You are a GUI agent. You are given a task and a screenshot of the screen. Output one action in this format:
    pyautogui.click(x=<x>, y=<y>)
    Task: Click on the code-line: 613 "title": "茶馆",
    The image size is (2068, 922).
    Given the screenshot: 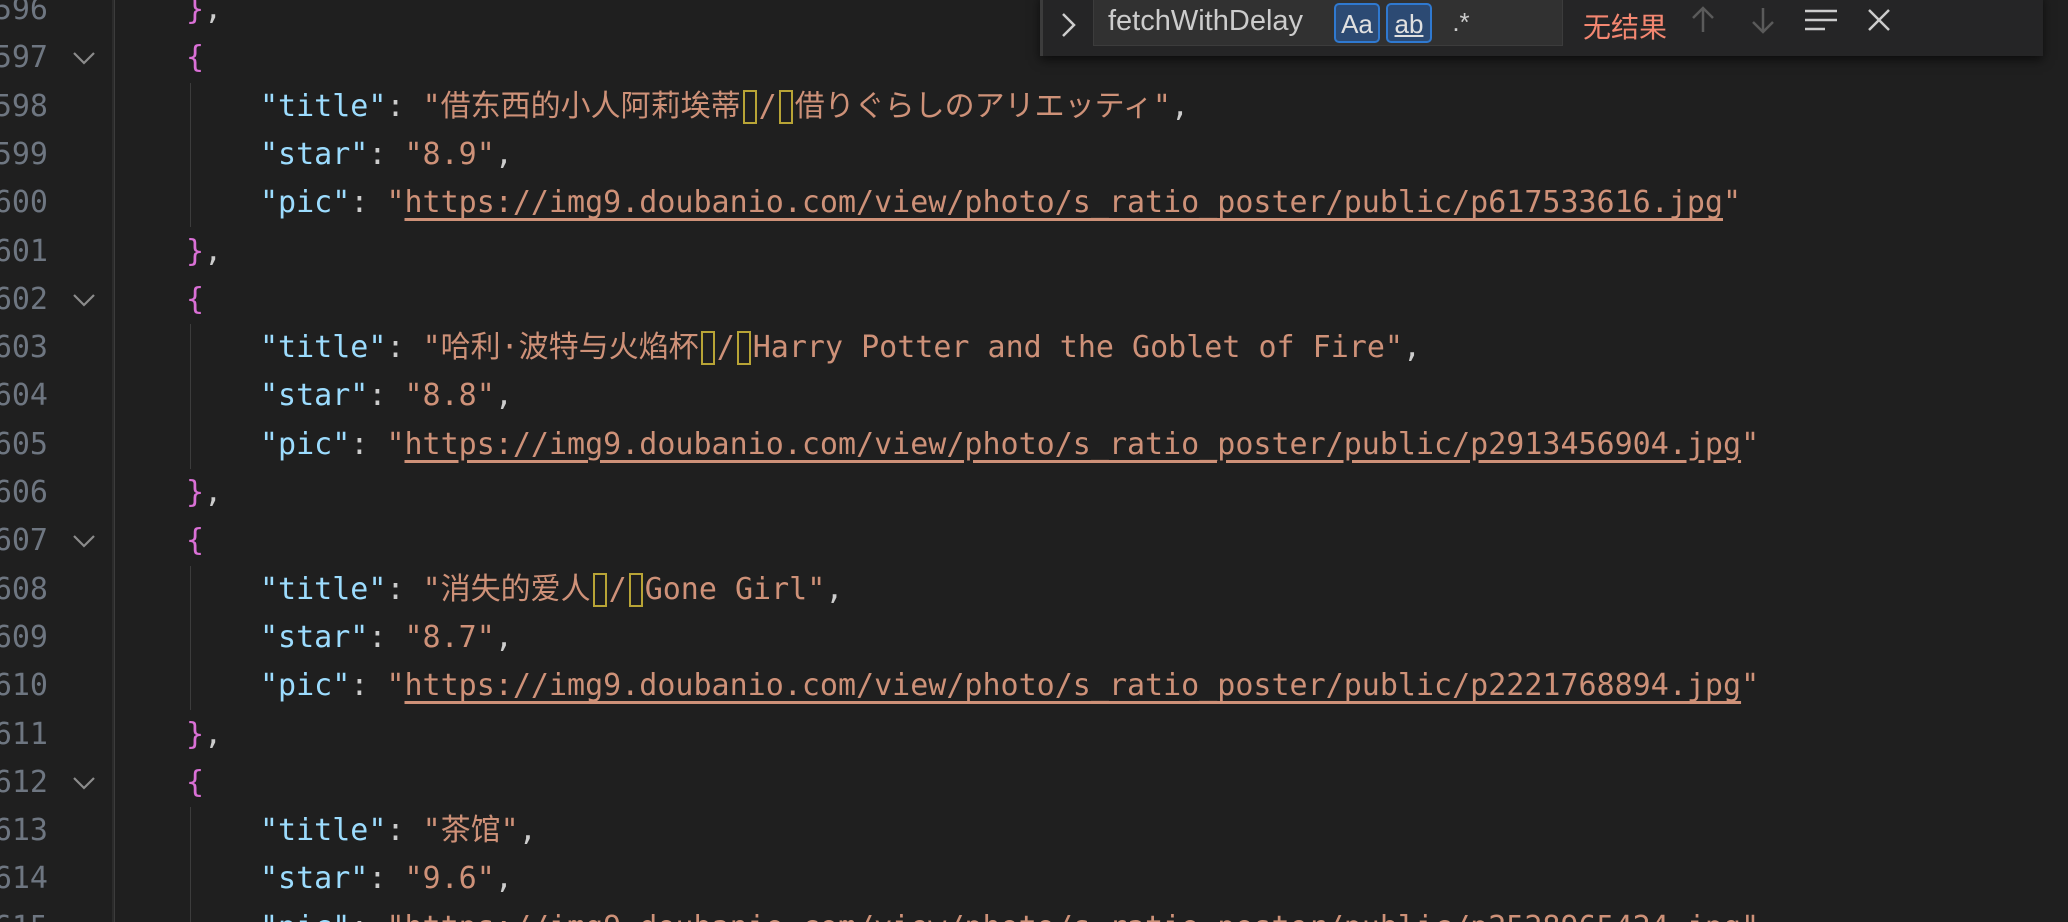 What is the action you would take?
    pyautogui.click(x=1034, y=831)
    